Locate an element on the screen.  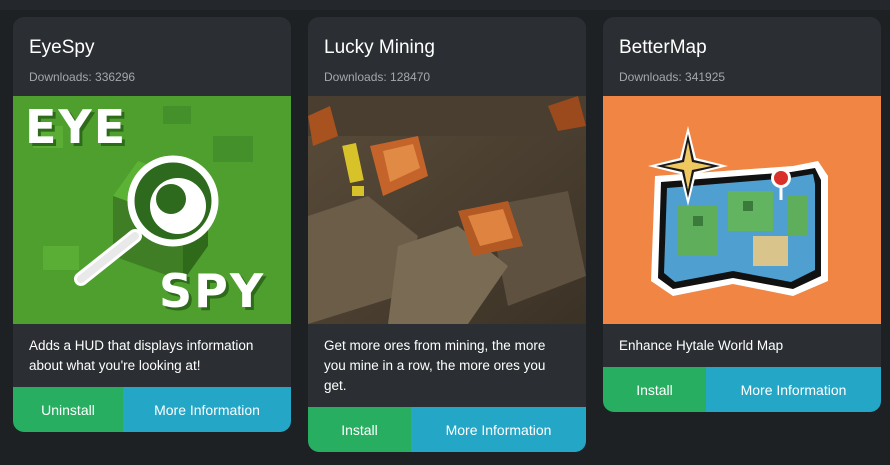
thumb-text-bottom: SPY is located at coordinates (212, 291).